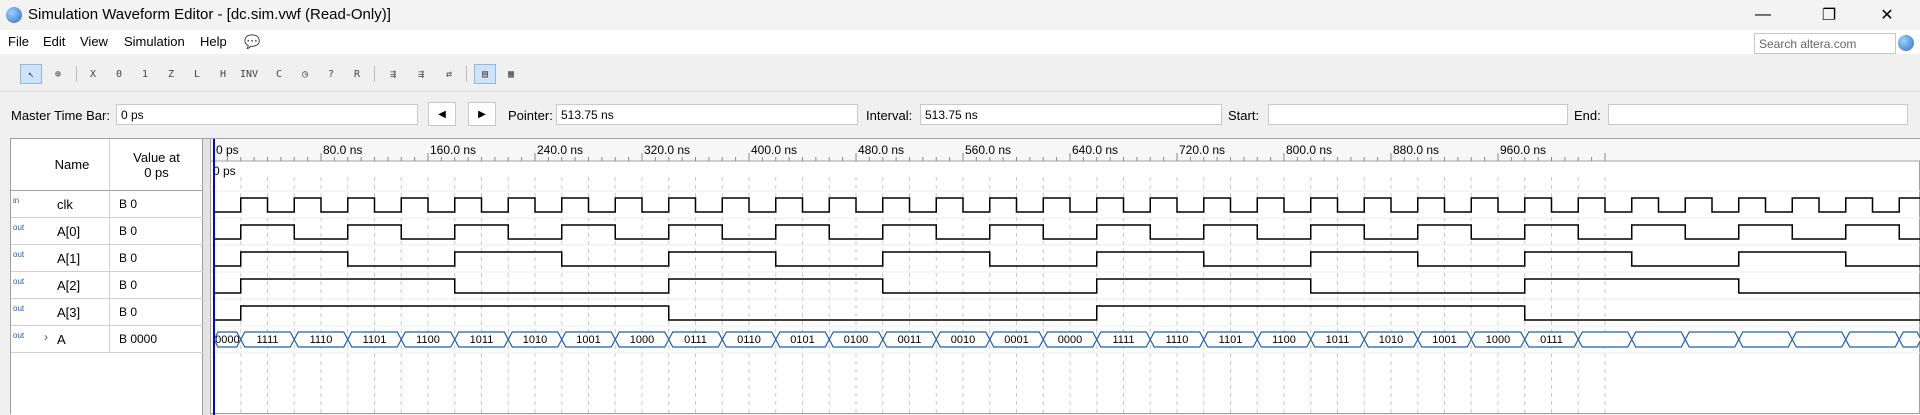  Describe the element at coordinates (267, 114) in the screenshot. I see `master-time-bar-field: 0 ps` at that location.